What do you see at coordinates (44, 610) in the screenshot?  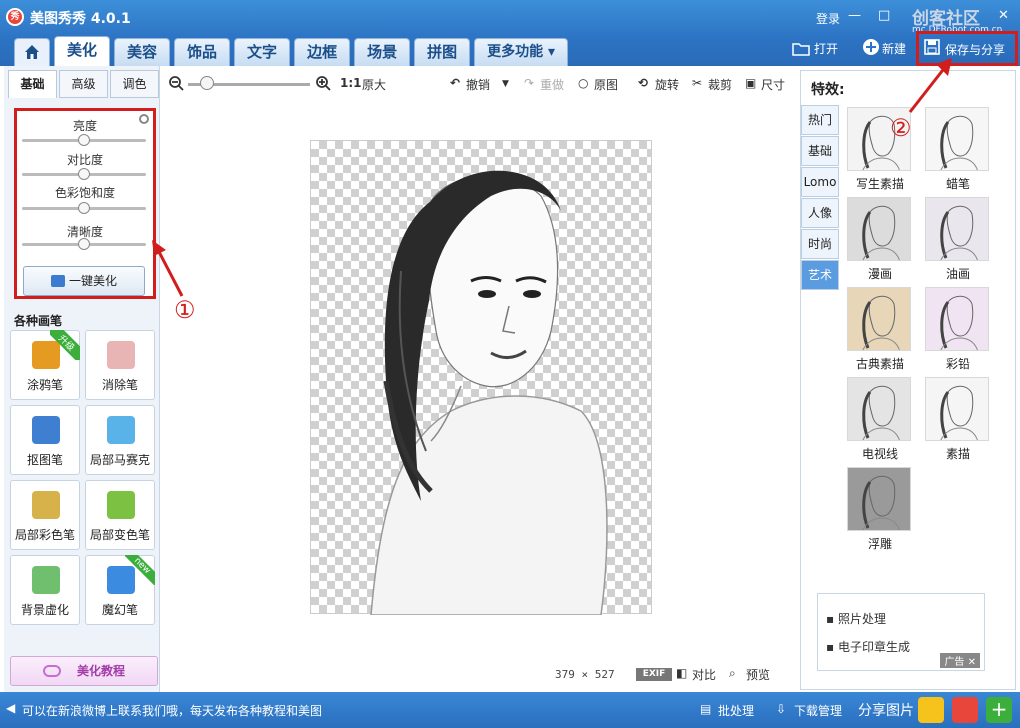 I see `brush-label: 背景虚化` at bounding box center [44, 610].